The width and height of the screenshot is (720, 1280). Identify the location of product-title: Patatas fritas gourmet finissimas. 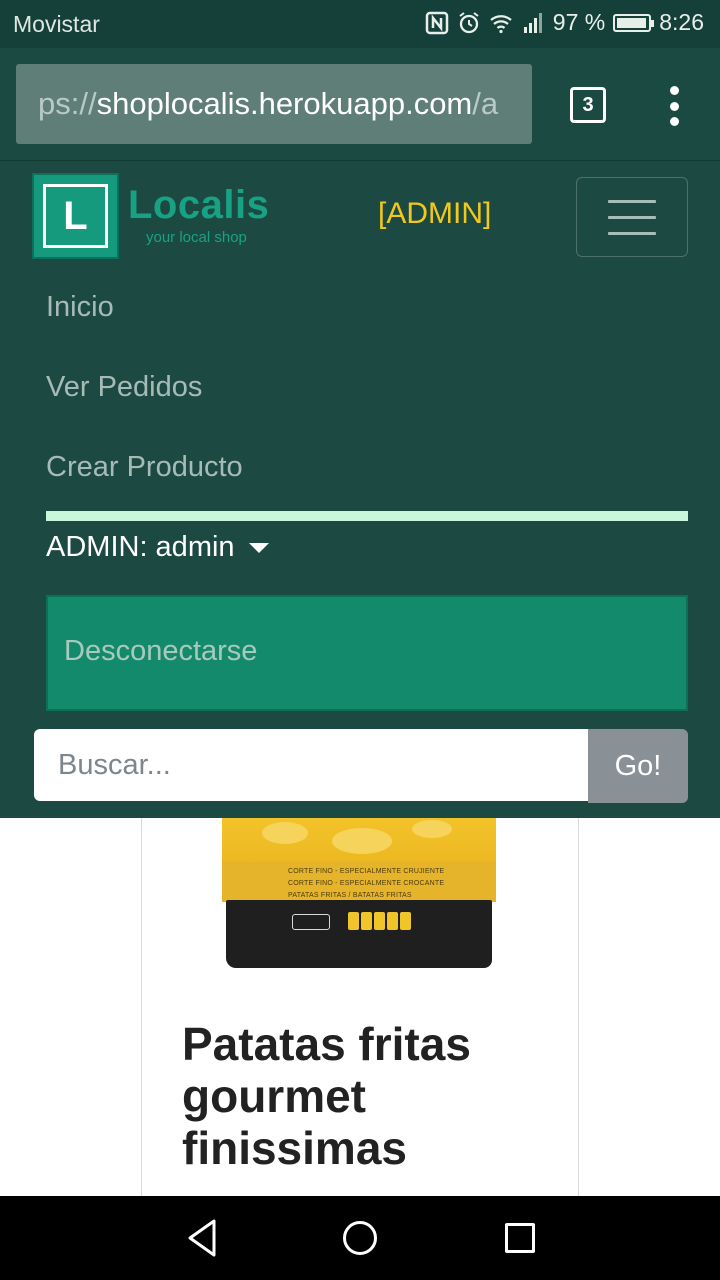
(362, 1096).